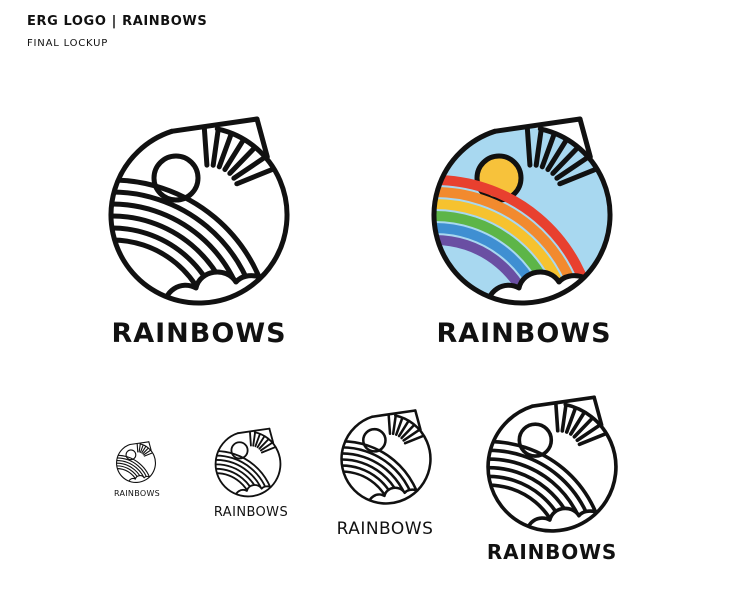 The width and height of the screenshot is (750, 600). I want to click on logo-color-large, so click(522, 213).